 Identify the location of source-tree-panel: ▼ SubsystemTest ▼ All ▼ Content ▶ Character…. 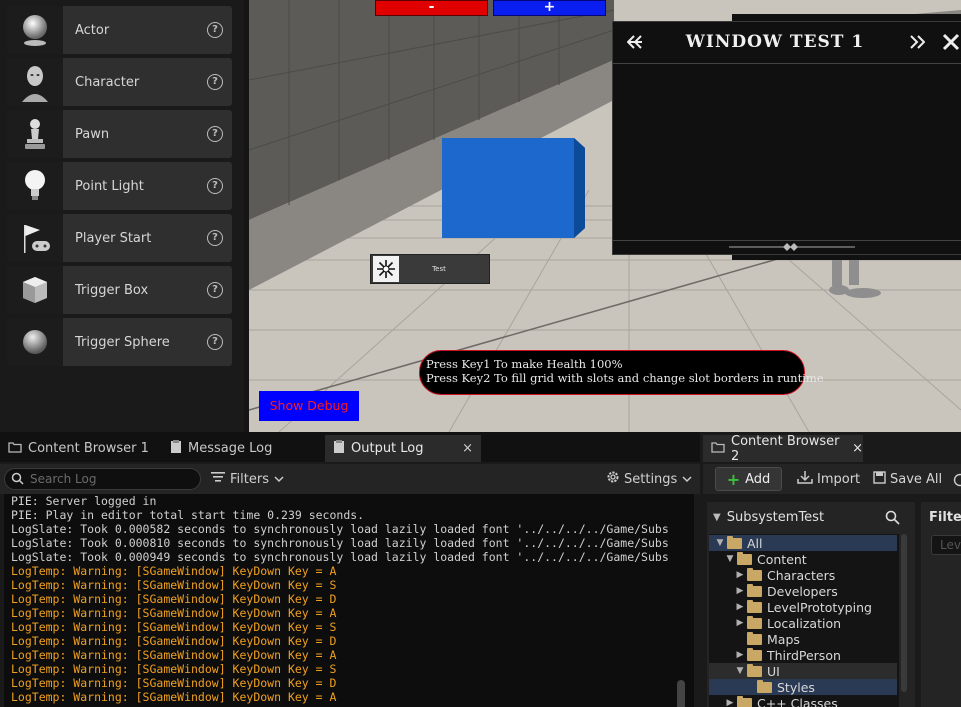
(811, 604).